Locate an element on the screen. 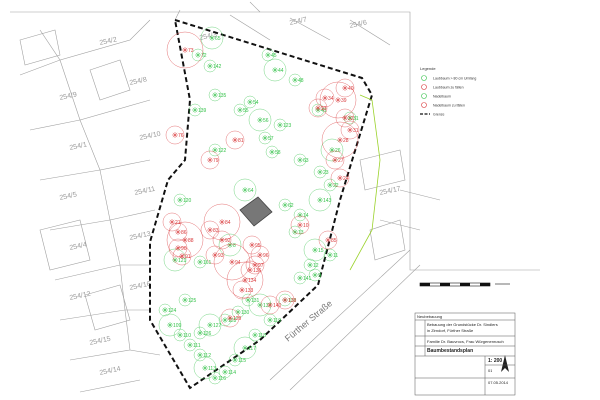 Image resolution: width=600 pixels, height=400 pixels. tree-to-keep: 54 is located at coordinates (251, 102).